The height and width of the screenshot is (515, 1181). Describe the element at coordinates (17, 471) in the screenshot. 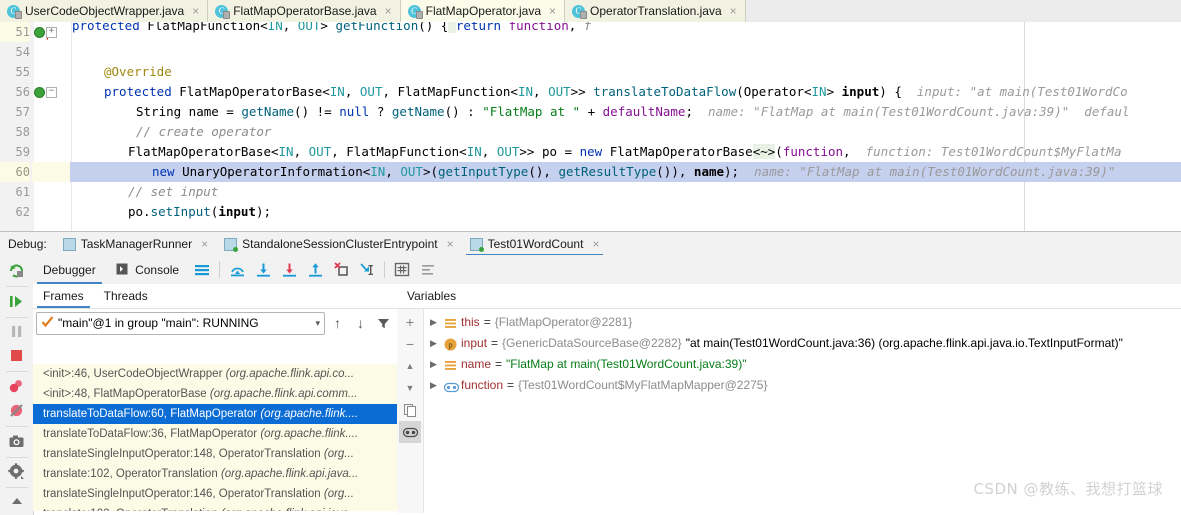

I see `settings-icon` at that location.